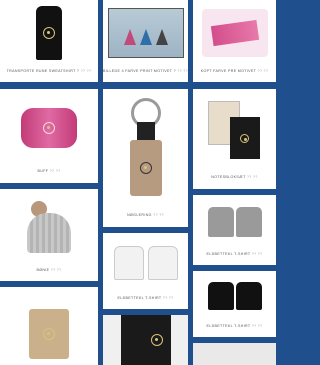 This screenshot has width=320, height=365. What do you see at coordinates (139, 71) in the screenshot?
I see `product-name: BILLEDE 4 FARVE PRINT MOTIVET ?` at bounding box center [139, 71].